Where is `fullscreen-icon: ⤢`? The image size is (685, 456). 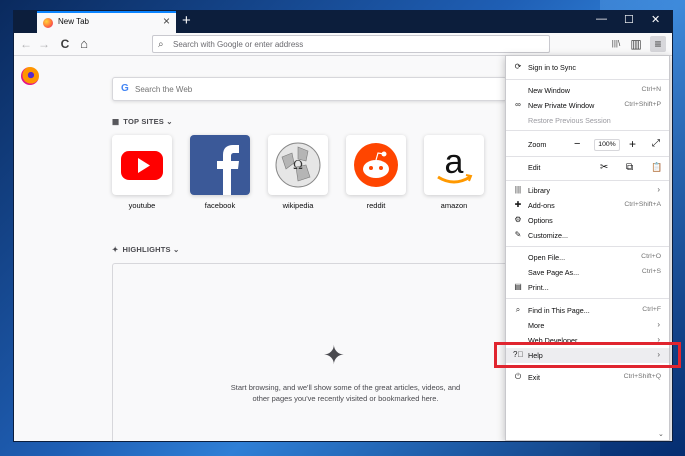
fullscreen-icon: ⤢ is located at coordinates (656, 143).